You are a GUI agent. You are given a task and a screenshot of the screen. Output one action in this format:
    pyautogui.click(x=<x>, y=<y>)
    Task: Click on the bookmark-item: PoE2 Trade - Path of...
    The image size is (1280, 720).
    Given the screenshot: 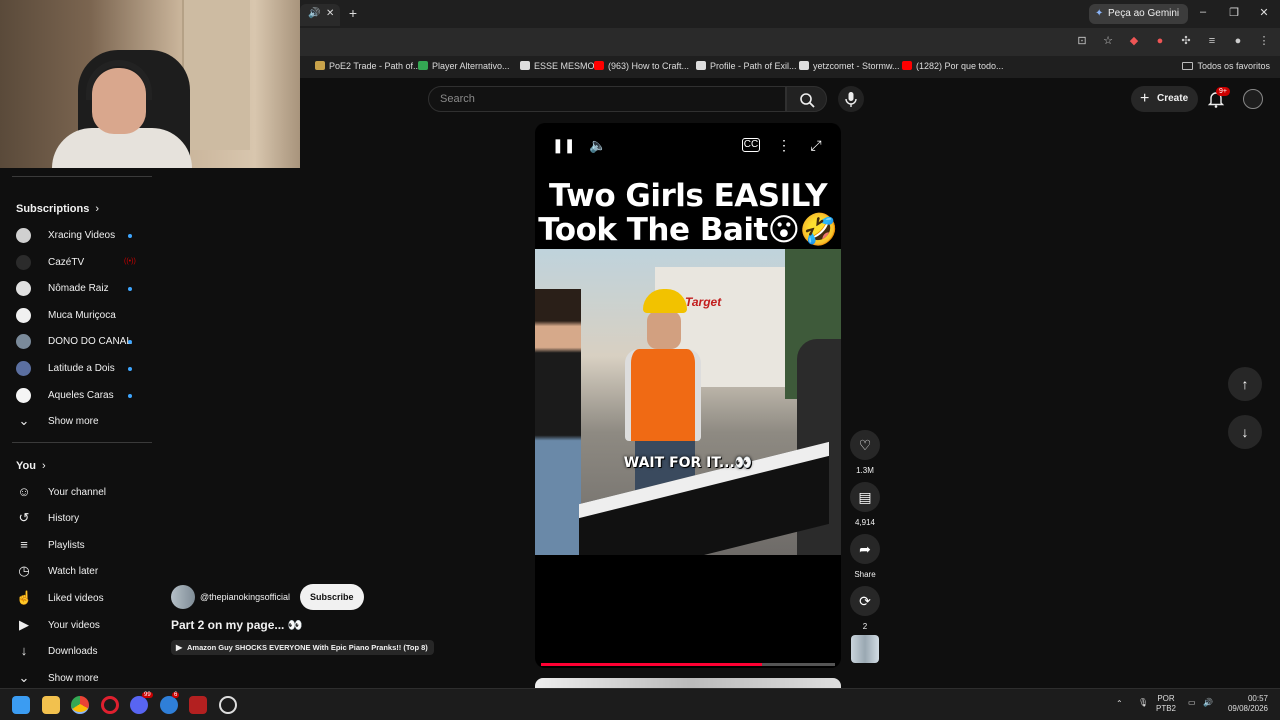 What is the action you would take?
    pyautogui.click(x=368, y=66)
    